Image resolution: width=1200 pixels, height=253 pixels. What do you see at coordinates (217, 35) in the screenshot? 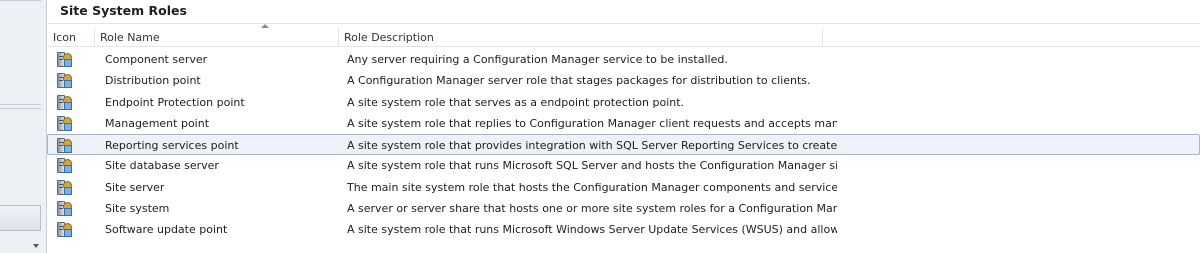
I see `column-header-role-name: Role Name` at bounding box center [217, 35].